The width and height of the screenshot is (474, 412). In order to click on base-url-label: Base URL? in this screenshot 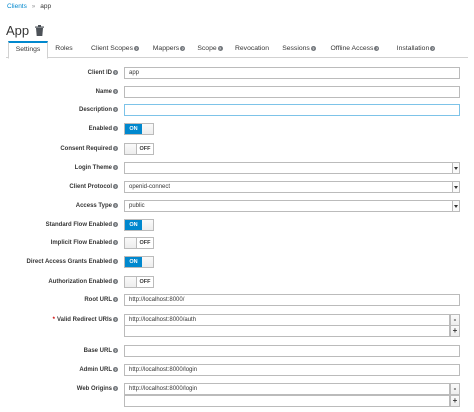, I will do `click(100, 350)`.